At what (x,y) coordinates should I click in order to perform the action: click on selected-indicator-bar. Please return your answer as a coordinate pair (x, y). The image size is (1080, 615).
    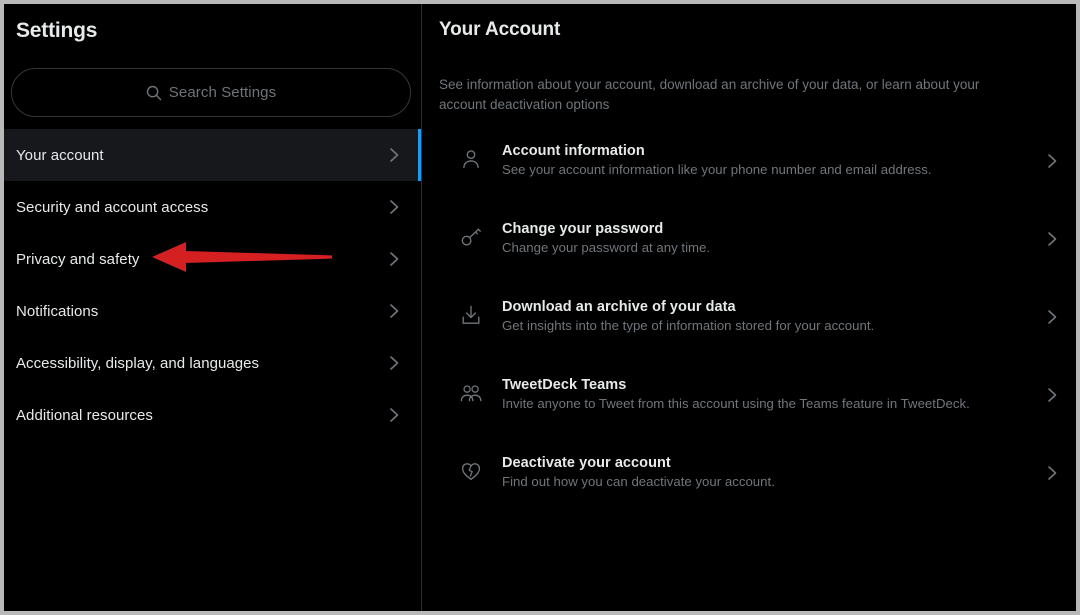
    Looking at the image, I should click on (419, 155).